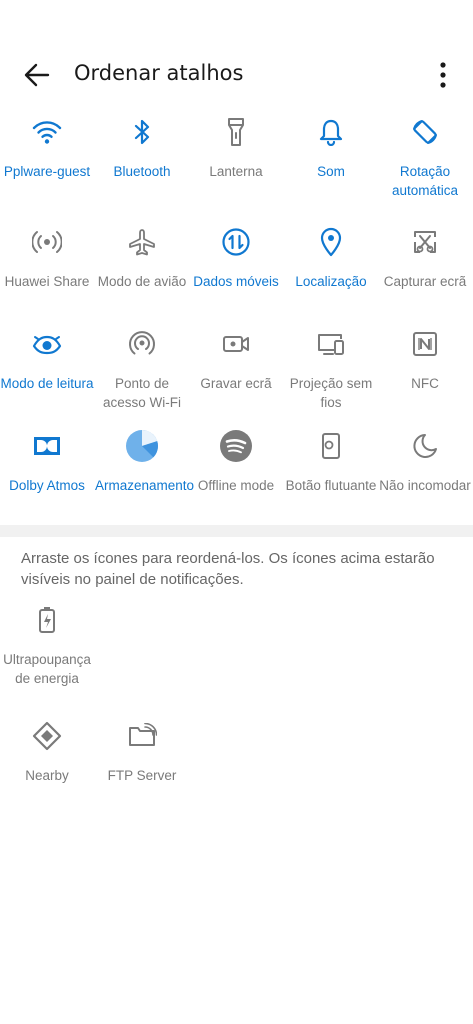  Describe the element at coordinates (142, 281) in the screenshot. I see `tile-label: Modo de avião` at that location.